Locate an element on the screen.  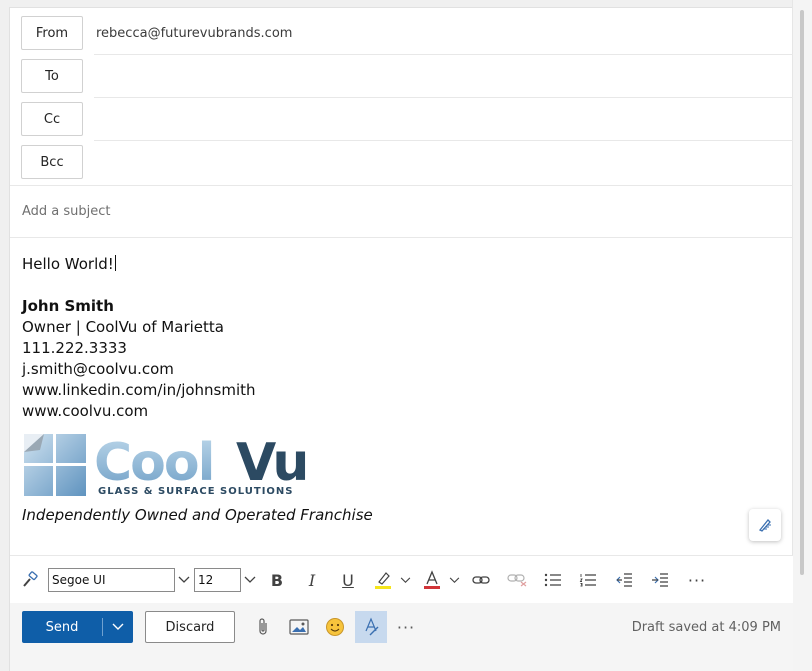
send-button-group: Send is located at coordinates (77, 627).